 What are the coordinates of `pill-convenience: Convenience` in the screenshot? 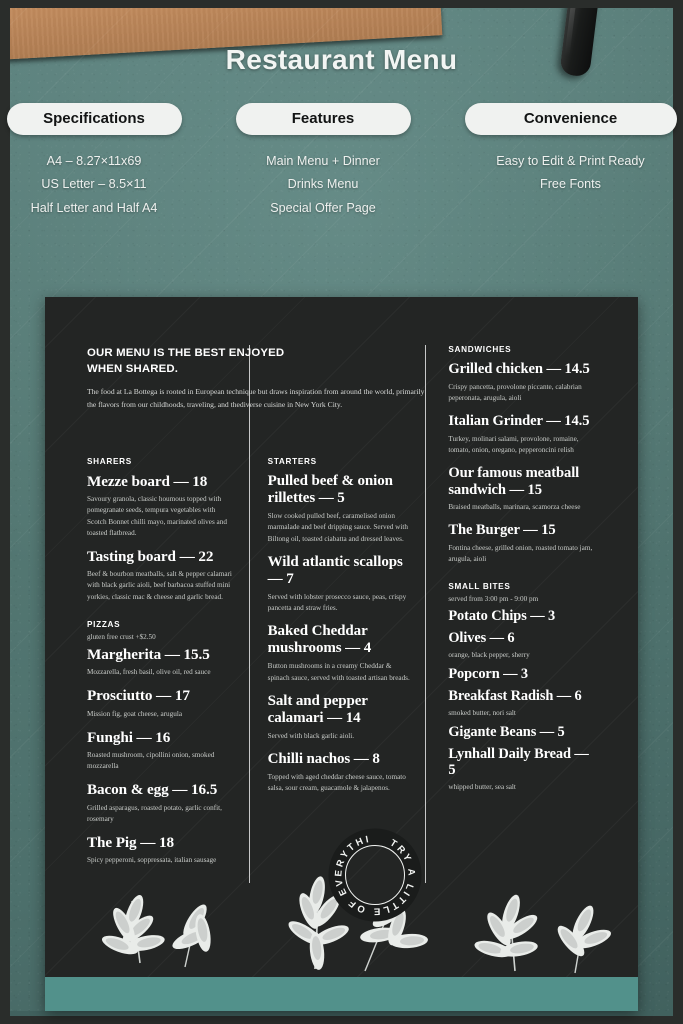 It's located at (570, 119).